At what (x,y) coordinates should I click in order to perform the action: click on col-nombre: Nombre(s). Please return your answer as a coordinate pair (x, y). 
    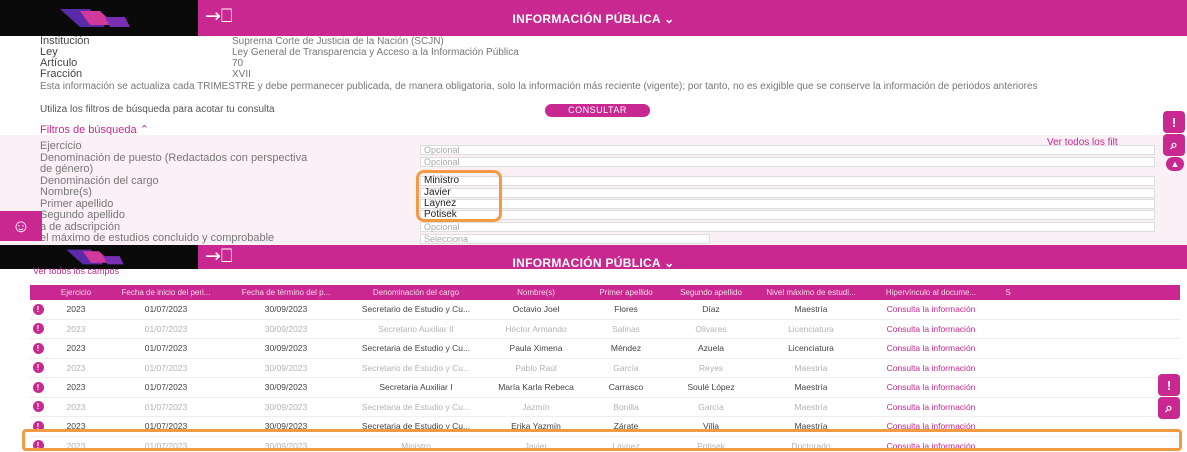
    Looking at the image, I should click on (536, 292).